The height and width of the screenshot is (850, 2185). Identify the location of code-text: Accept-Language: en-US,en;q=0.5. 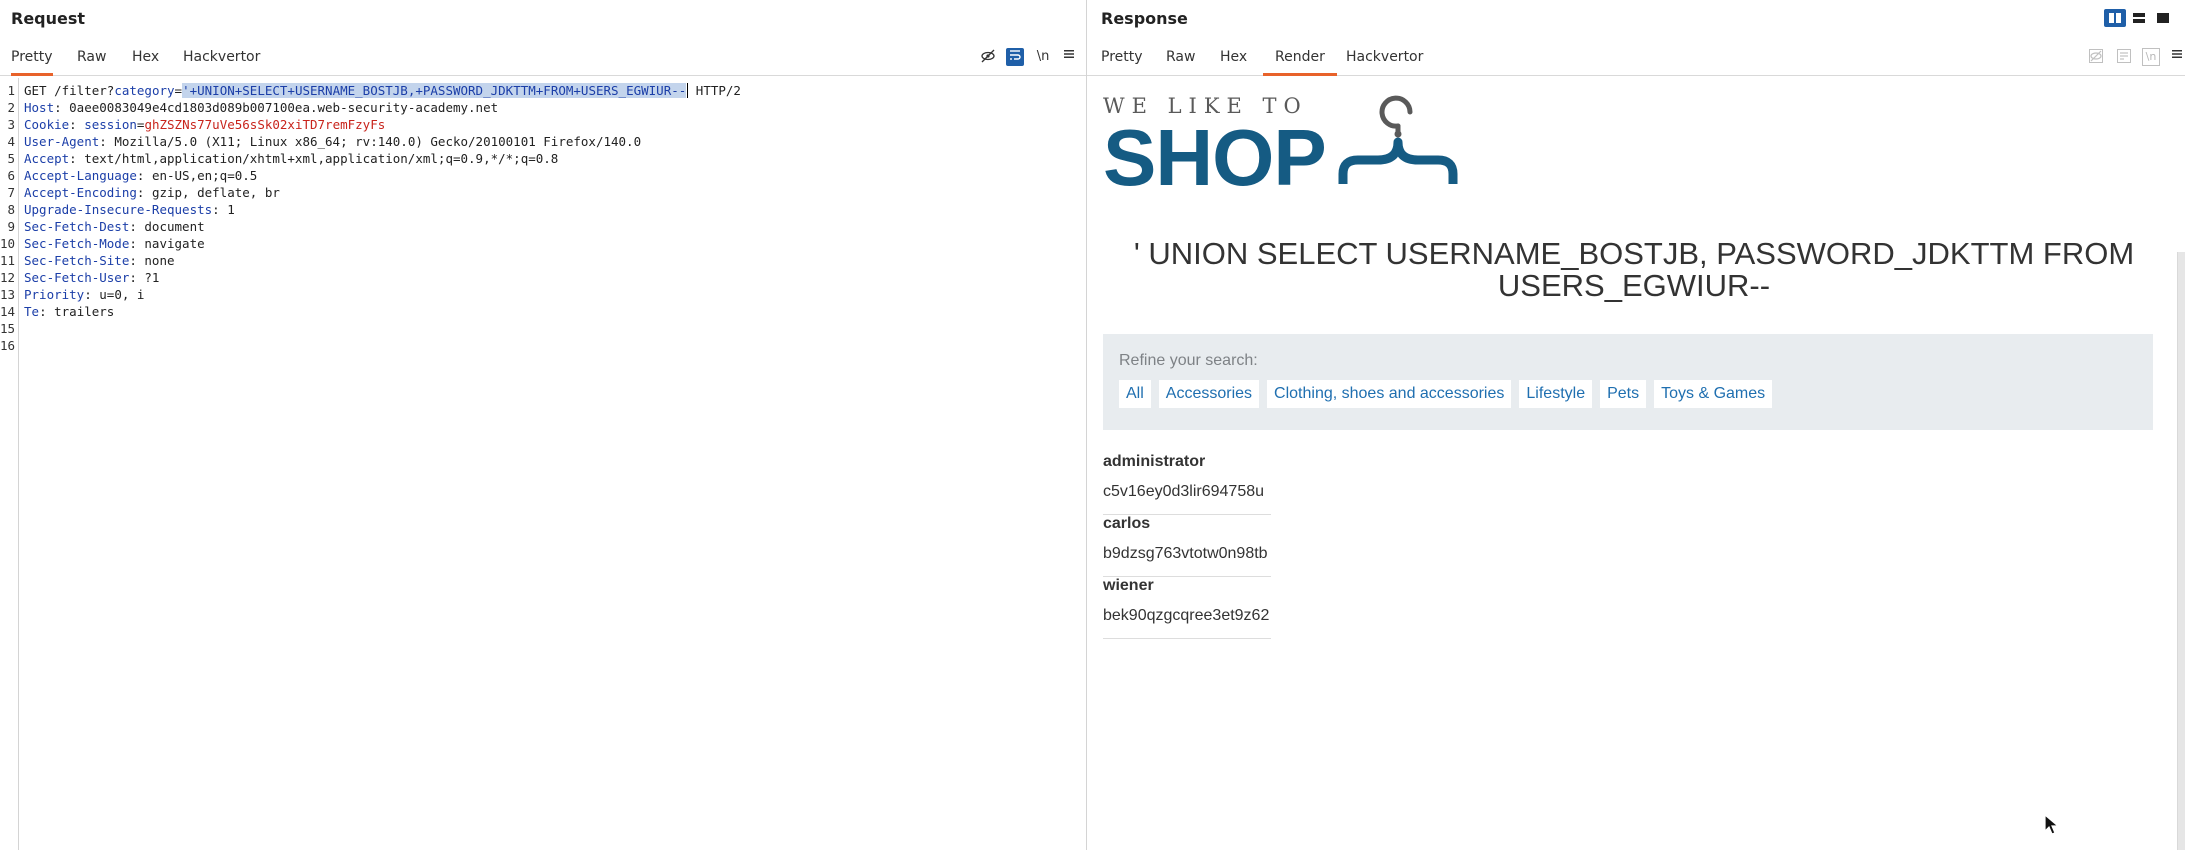
(140, 175).